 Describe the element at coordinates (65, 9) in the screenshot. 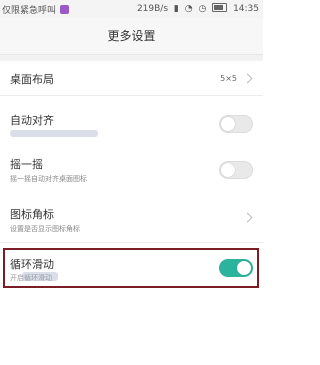

I see `notification-icon` at that location.